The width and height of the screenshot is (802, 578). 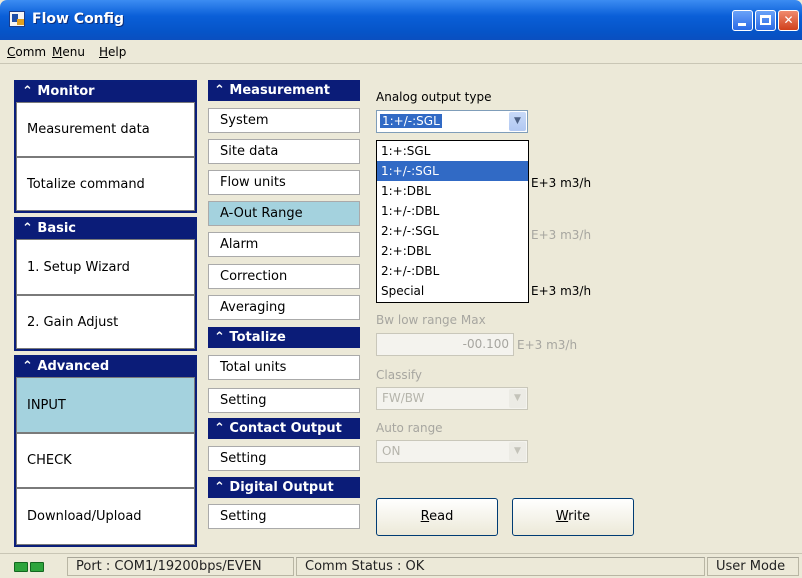 I want to click on unit-label-row1: E+3 m3/h, so click(x=561, y=183).